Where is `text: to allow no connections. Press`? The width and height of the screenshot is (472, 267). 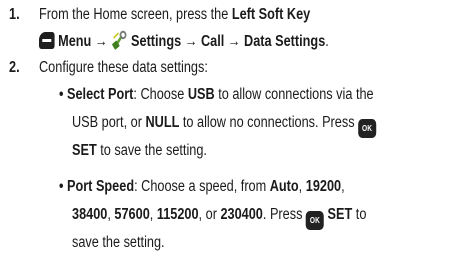
text: to allow no connections. Press is located at coordinates (269, 122).